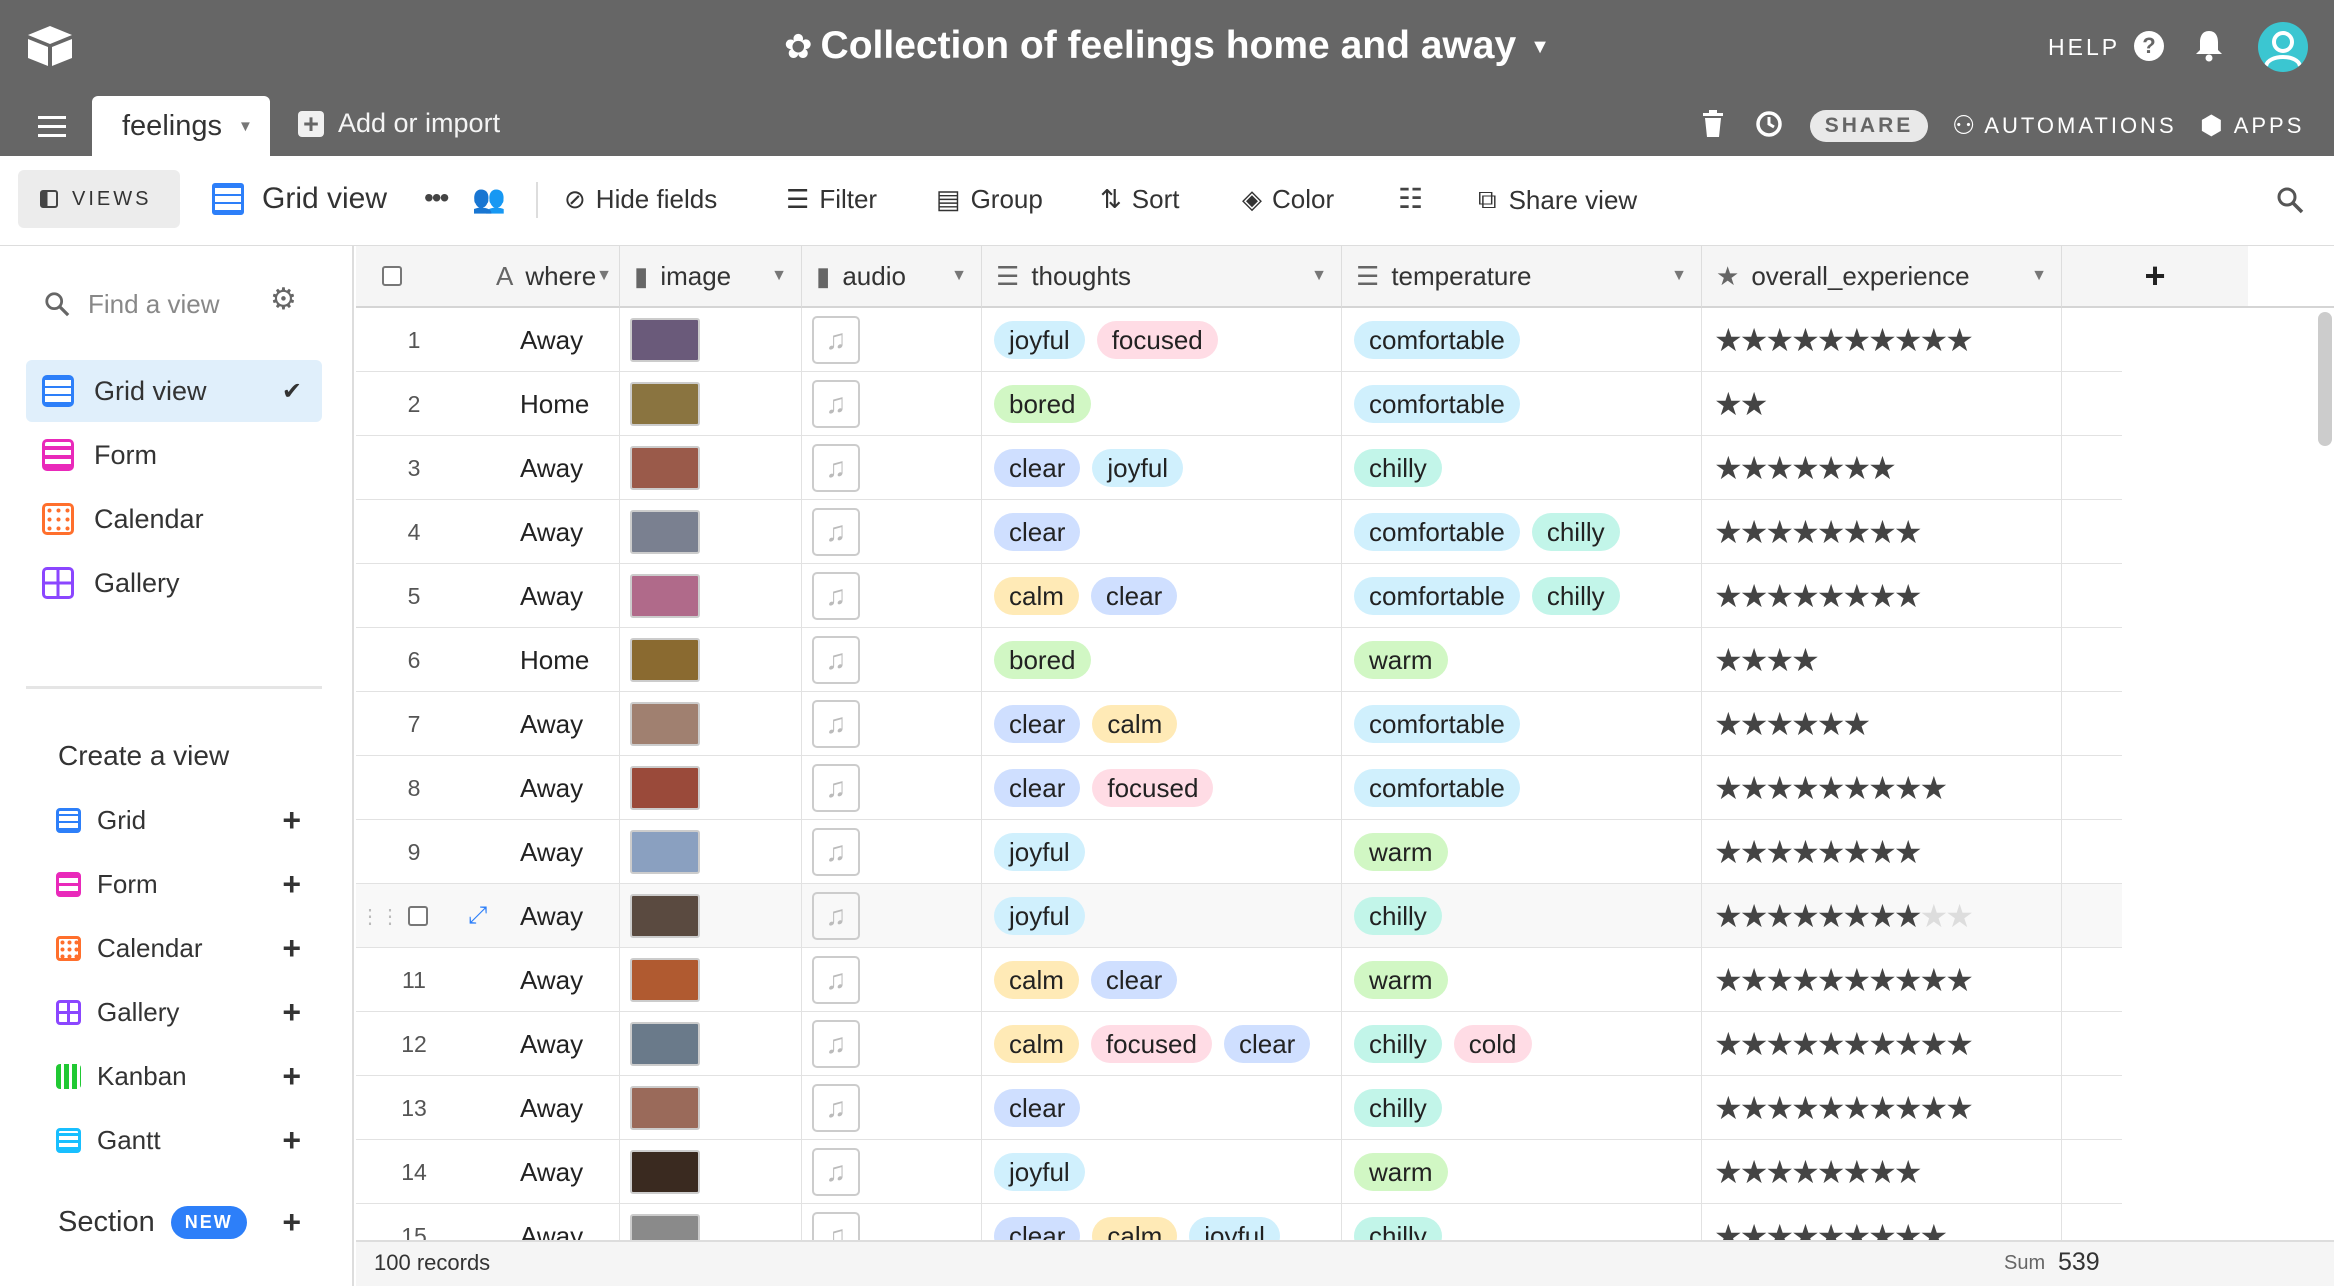 This screenshot has height=1286, width=2334. What do you see at coordinates (1522, 1044) in the screenshot?
I see `temperature-cell: chilly cold` at bounding box center [1522, 1044].